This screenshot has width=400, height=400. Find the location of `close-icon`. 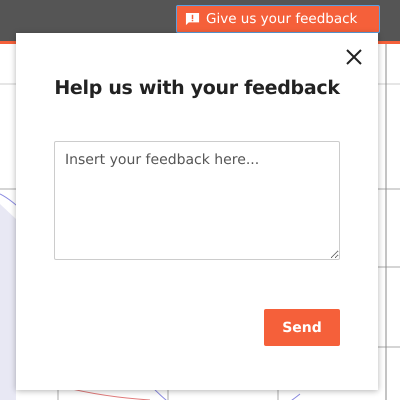

close-icon is located at coordinates (354, 57).